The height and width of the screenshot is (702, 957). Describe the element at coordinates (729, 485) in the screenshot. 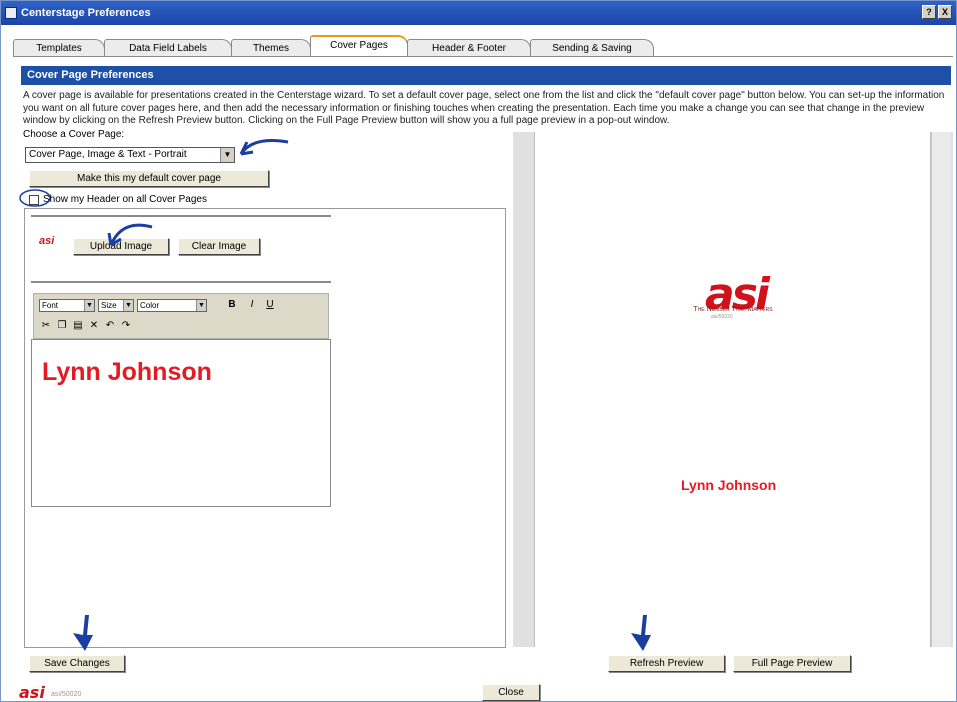

I see `preview-name-text: Lynn Johnson` at that location.